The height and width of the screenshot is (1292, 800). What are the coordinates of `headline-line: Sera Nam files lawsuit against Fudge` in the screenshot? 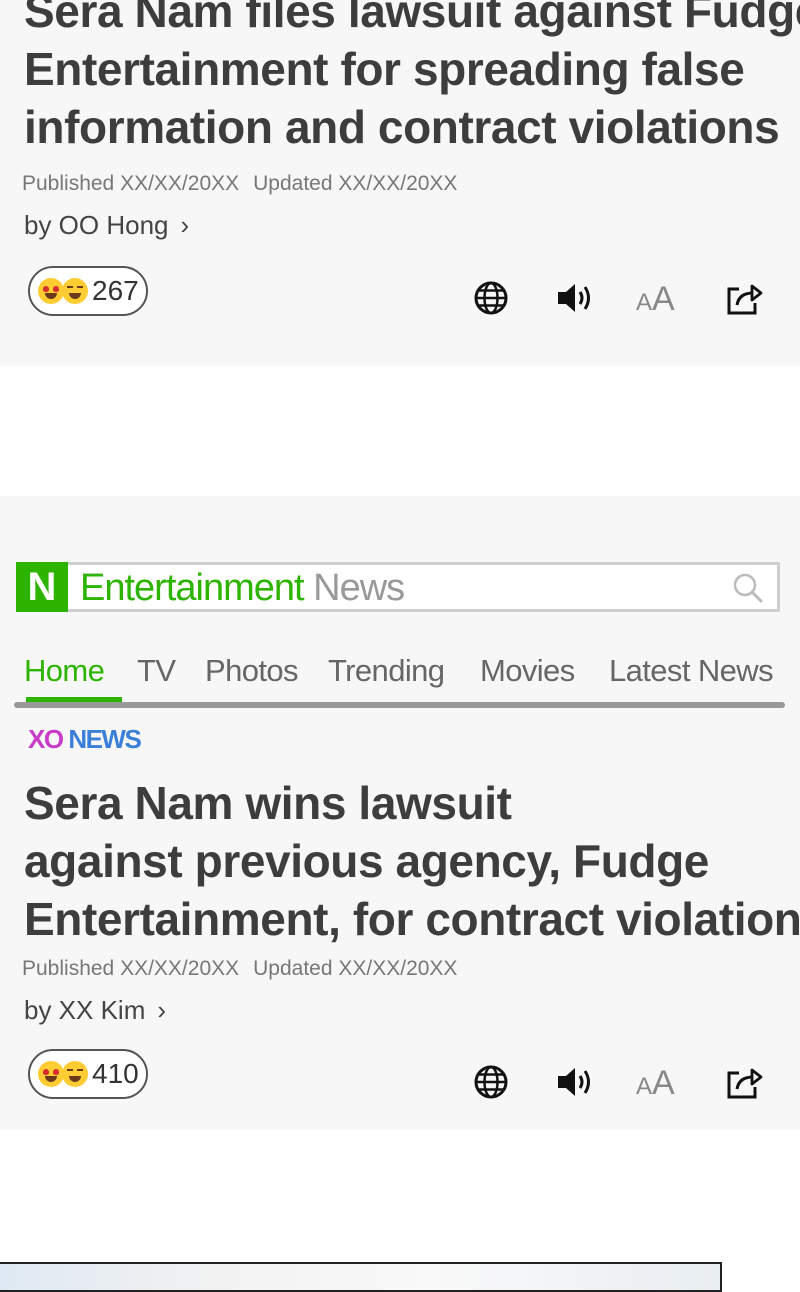 It's located at (412, 18).